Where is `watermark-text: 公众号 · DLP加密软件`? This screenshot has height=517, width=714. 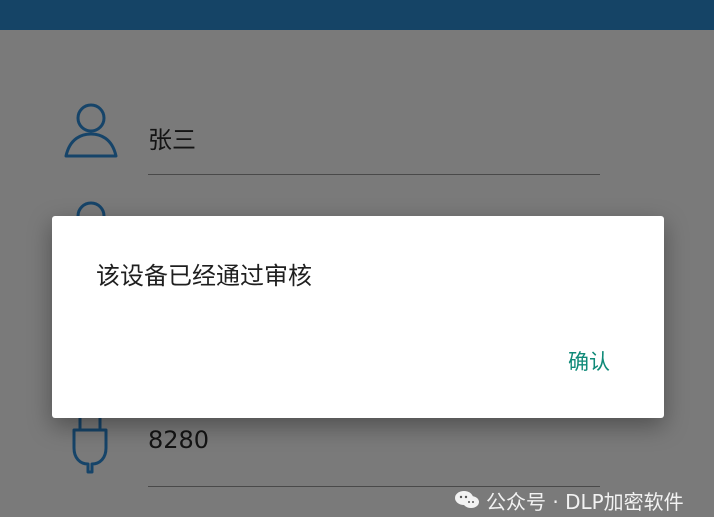 watermark-text: 公众号 · DLP加密软件 is located at coordinates (585, 501).